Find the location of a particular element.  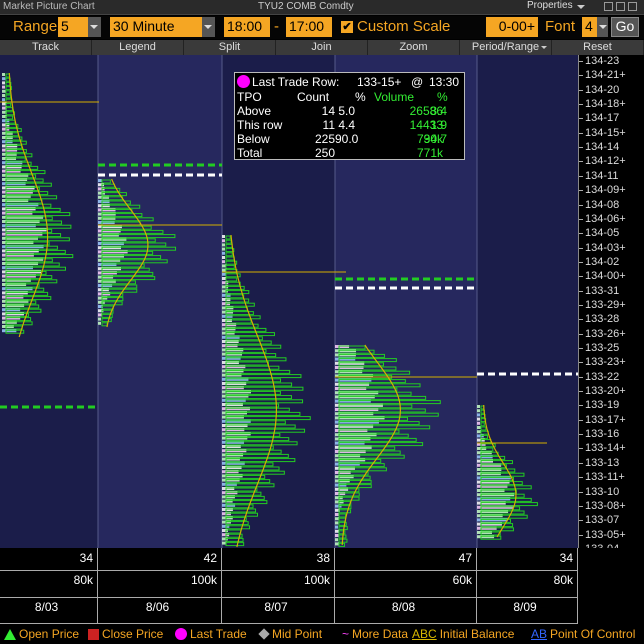

popup-cell-label: This row is located at coordinates (260, 125).